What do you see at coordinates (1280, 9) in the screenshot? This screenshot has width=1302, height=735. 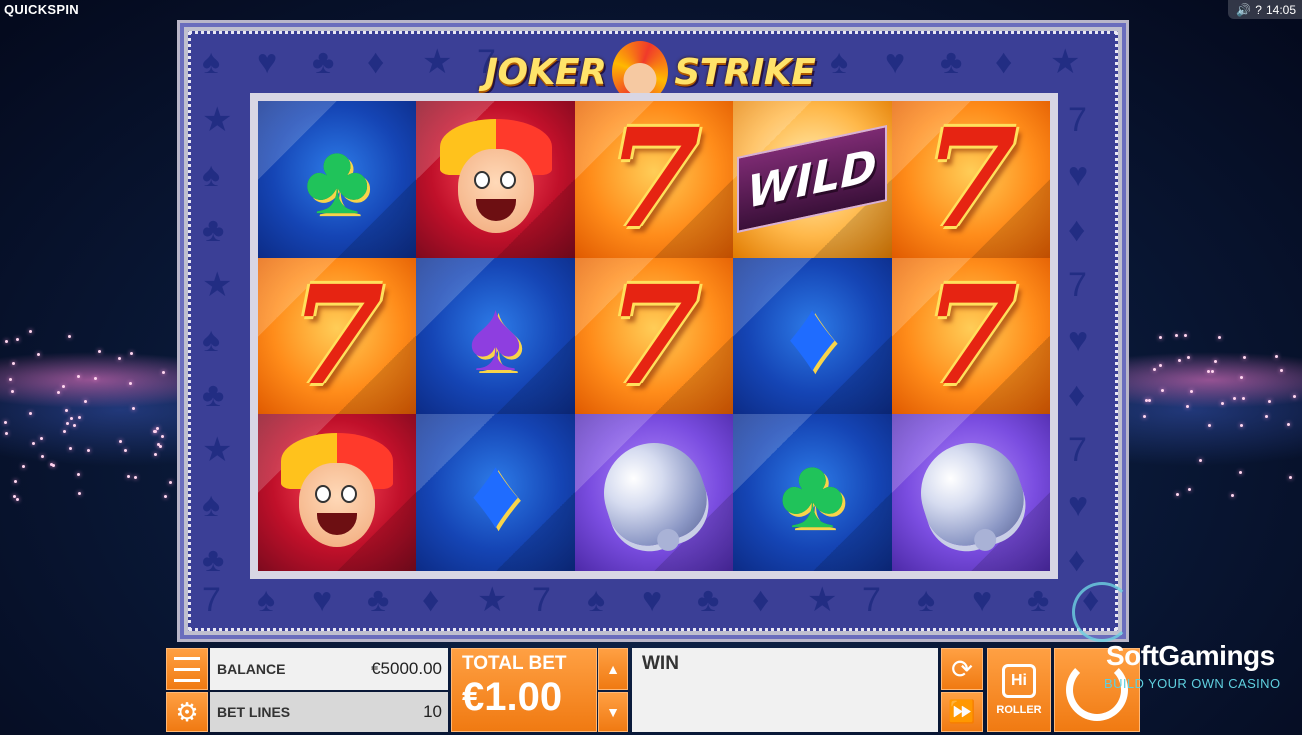 I see `clock-time: 14:05` at bounding box center [1280, 9].